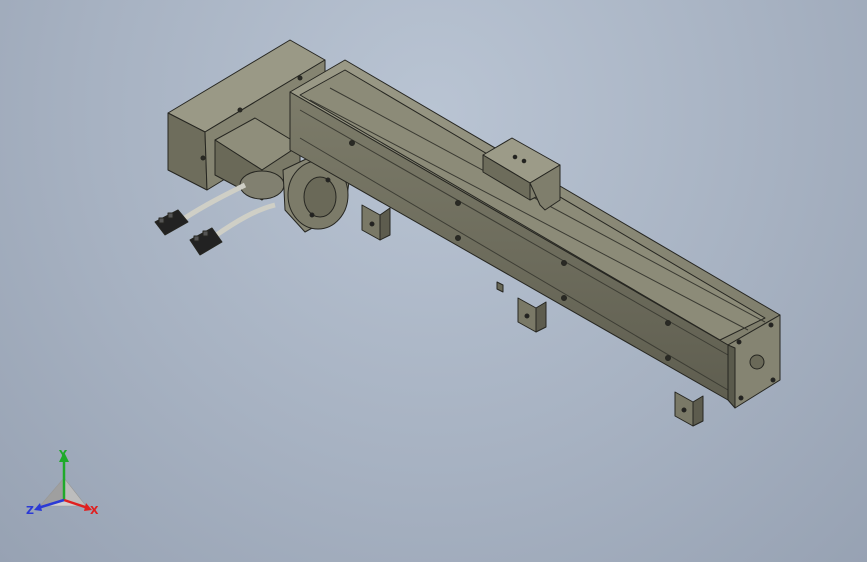 Image resolution: width=867 pixels, height=562 pixels. I want to click on x-axis-label: X, so click(94, 510).